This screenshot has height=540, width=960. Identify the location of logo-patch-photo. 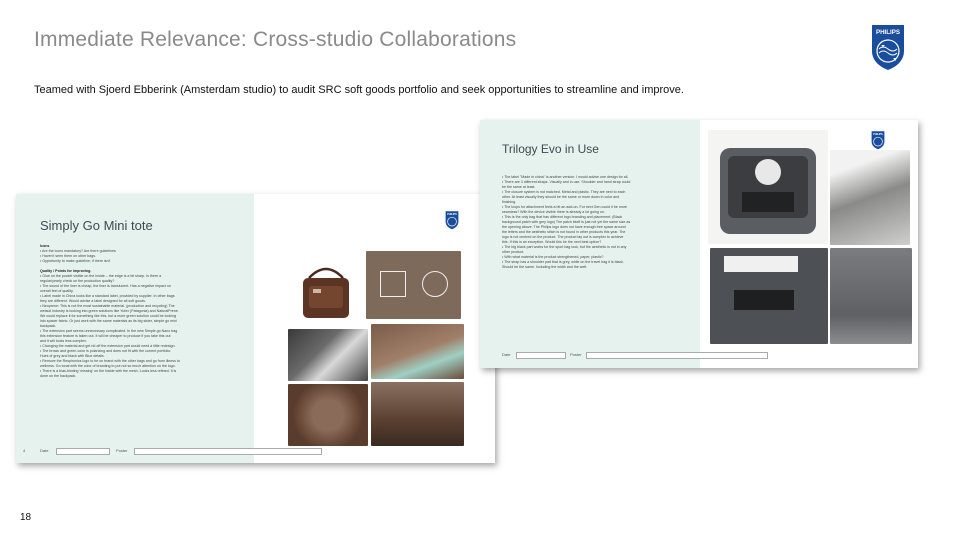
(769, 296).